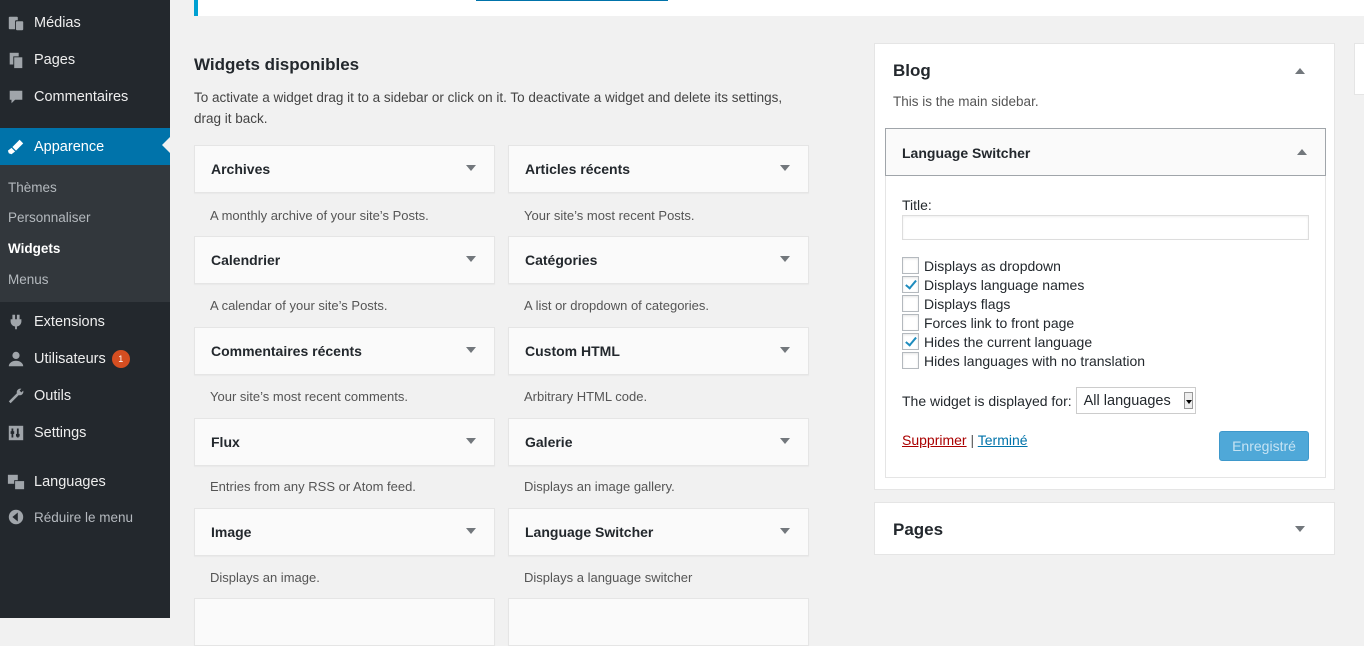 This screenshot has height=646, width=1364. I want to click on widget-recent-comments: Commentaires récents, so click(344, 351).